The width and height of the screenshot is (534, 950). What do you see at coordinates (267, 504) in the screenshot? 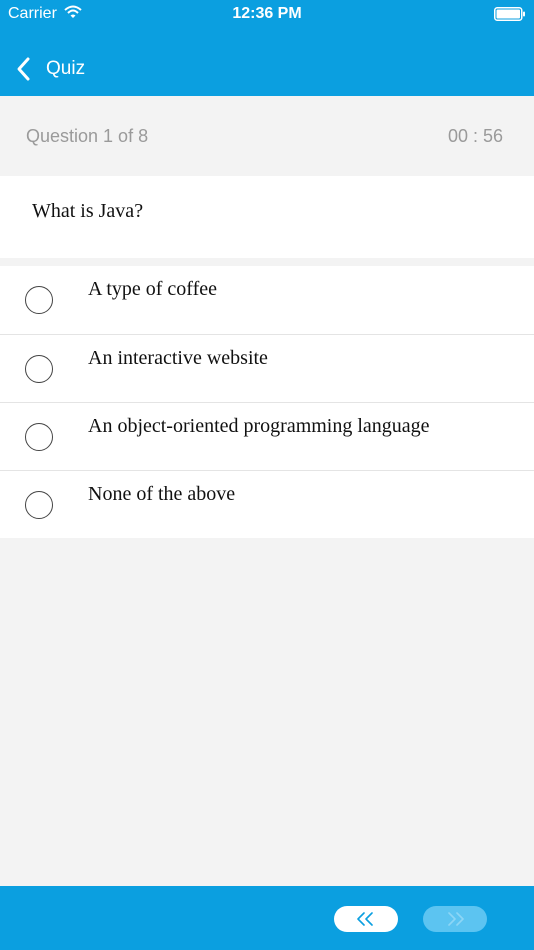
I see `answer-option: None of the above` at bounding box center [267, 504].